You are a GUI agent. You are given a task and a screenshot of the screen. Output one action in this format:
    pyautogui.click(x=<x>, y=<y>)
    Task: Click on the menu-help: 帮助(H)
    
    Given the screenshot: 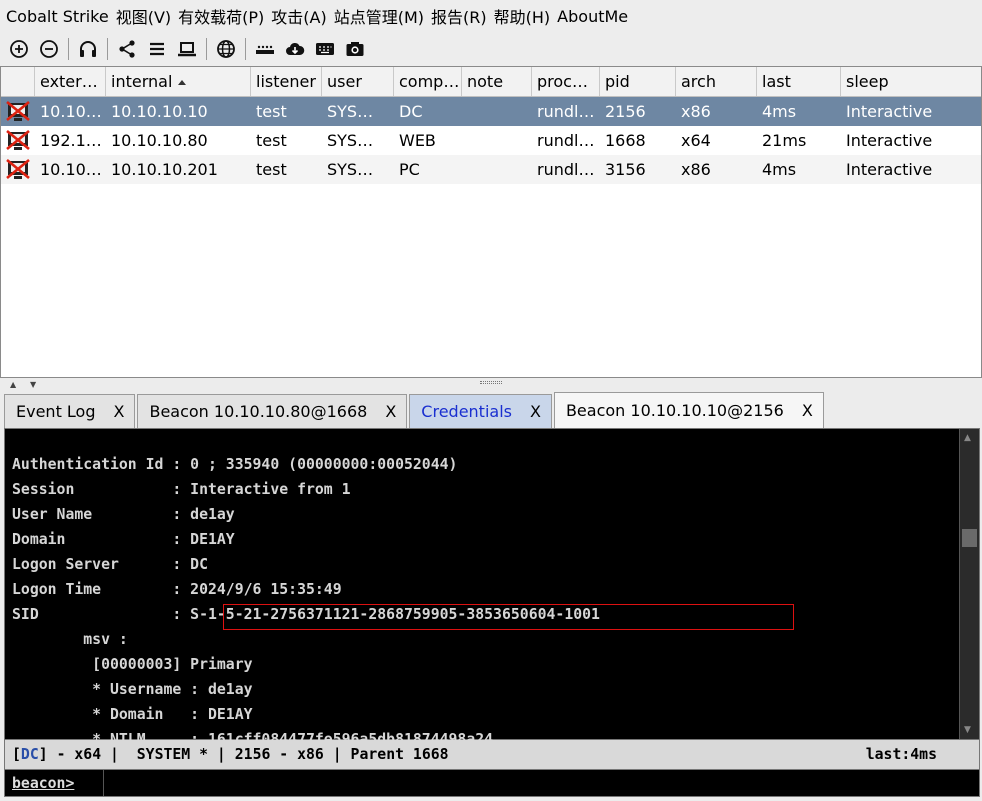 What is the action you would take?
    pyautogui.click(x=522, y=16)
    